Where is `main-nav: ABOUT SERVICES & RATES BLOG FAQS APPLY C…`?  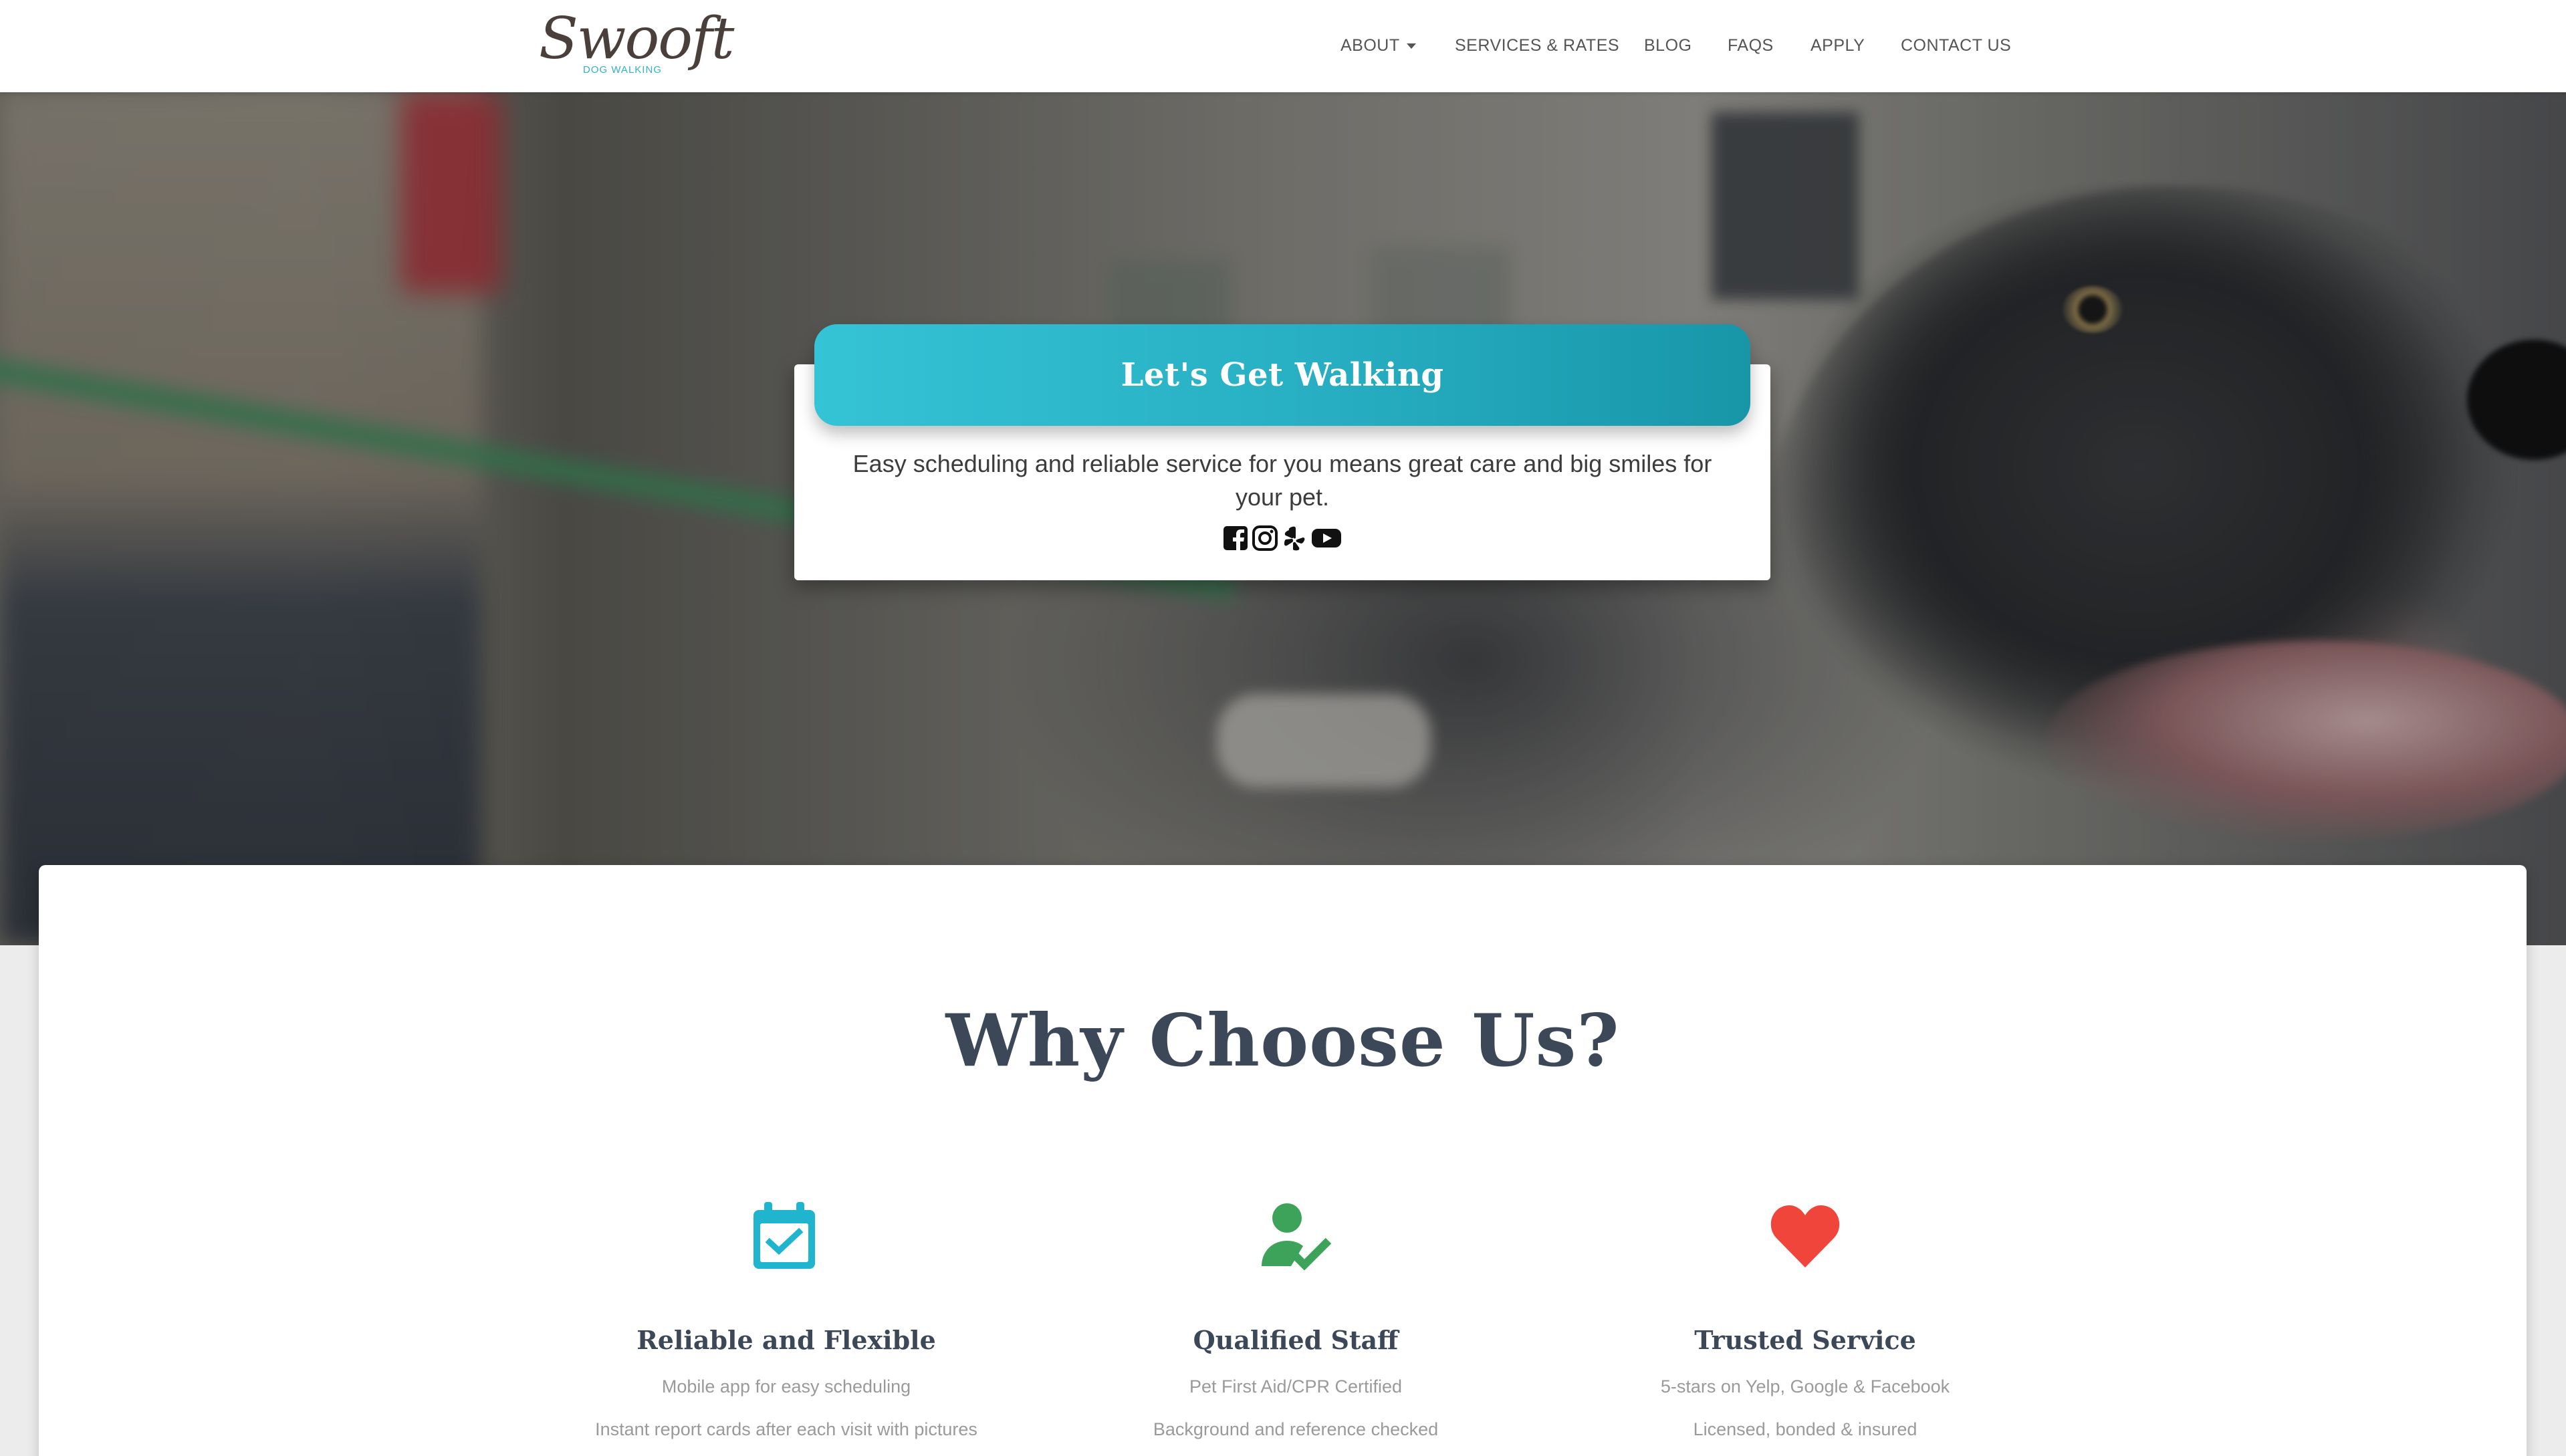 main-nav: ABOUT SERVICES & RATES BLOG FAQS APPLY C… is located at coordinates (1283, 45).